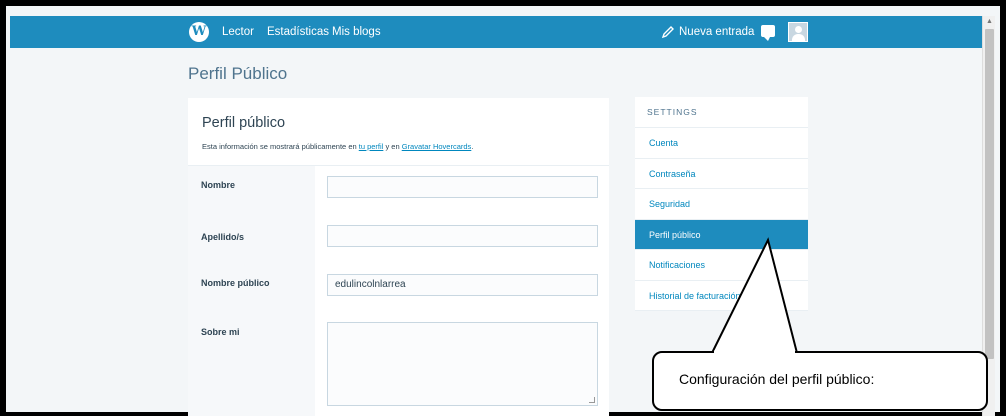  What do you see at coordinates (989, 194) in the screenshot?
I see `scroll-thumb` at bounding box center [989, 194].